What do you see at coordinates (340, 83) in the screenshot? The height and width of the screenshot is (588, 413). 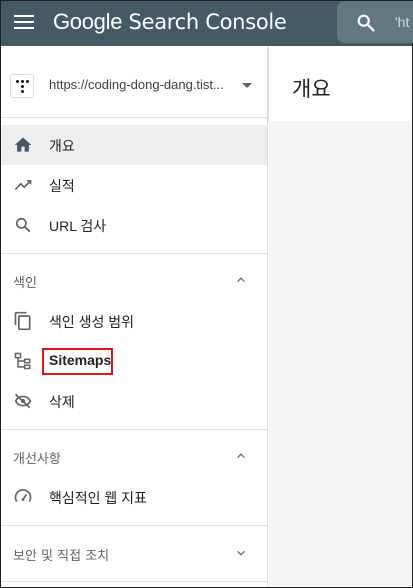 I see `page-header: 개요` at bounding box center [340, 83].